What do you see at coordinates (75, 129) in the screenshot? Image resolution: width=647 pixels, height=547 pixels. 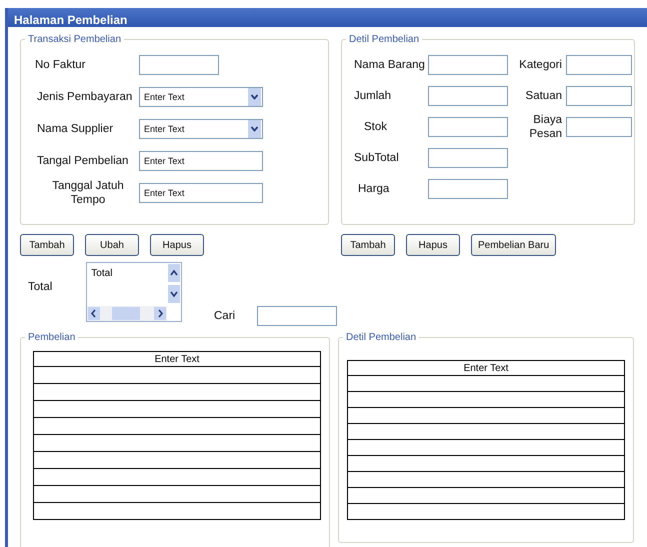 I see `field-label: Nama Supplier` at bounding box center [75, 129].